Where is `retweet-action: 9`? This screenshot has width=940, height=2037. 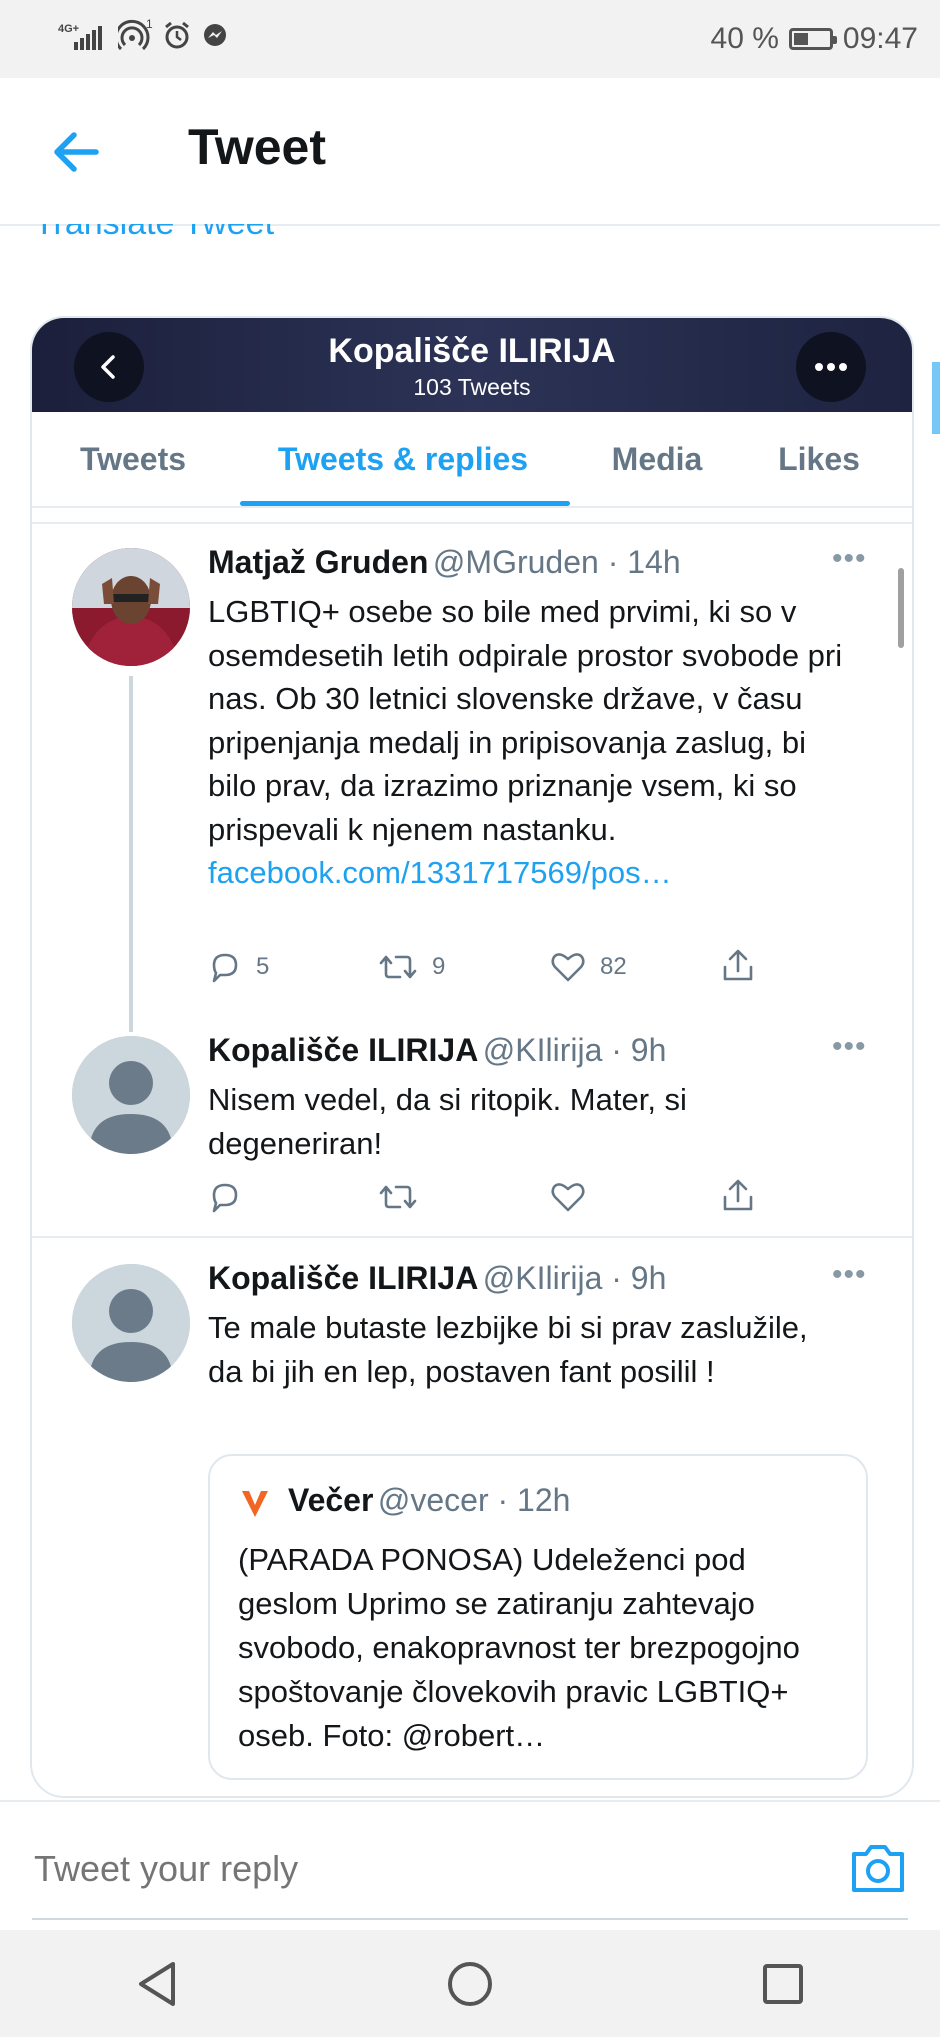
retweet-action: 9 is located at coordinates (411, 967).